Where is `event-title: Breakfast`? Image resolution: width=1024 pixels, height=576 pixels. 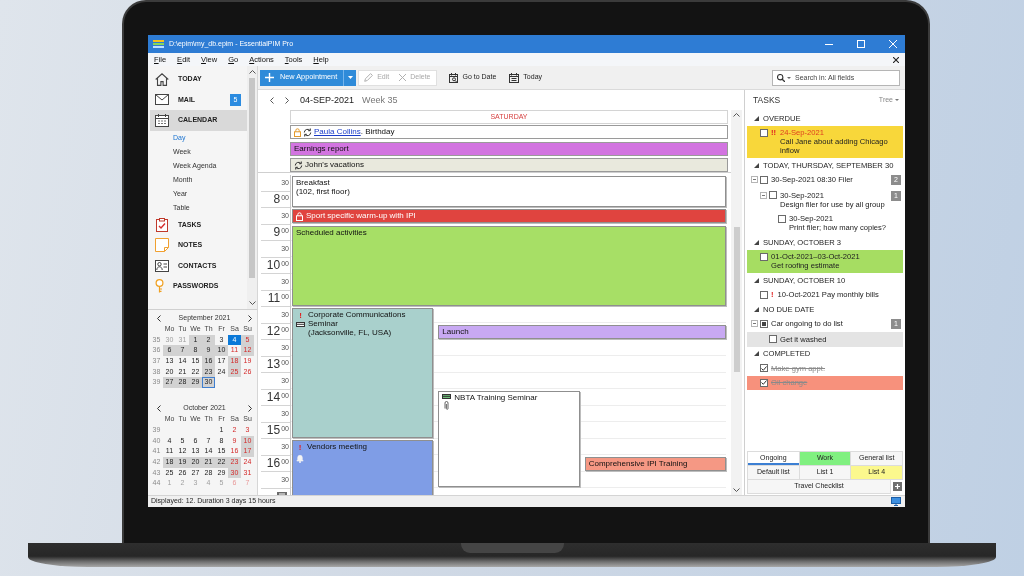
event-title: Breakfast is located at coordinates (313, 182).